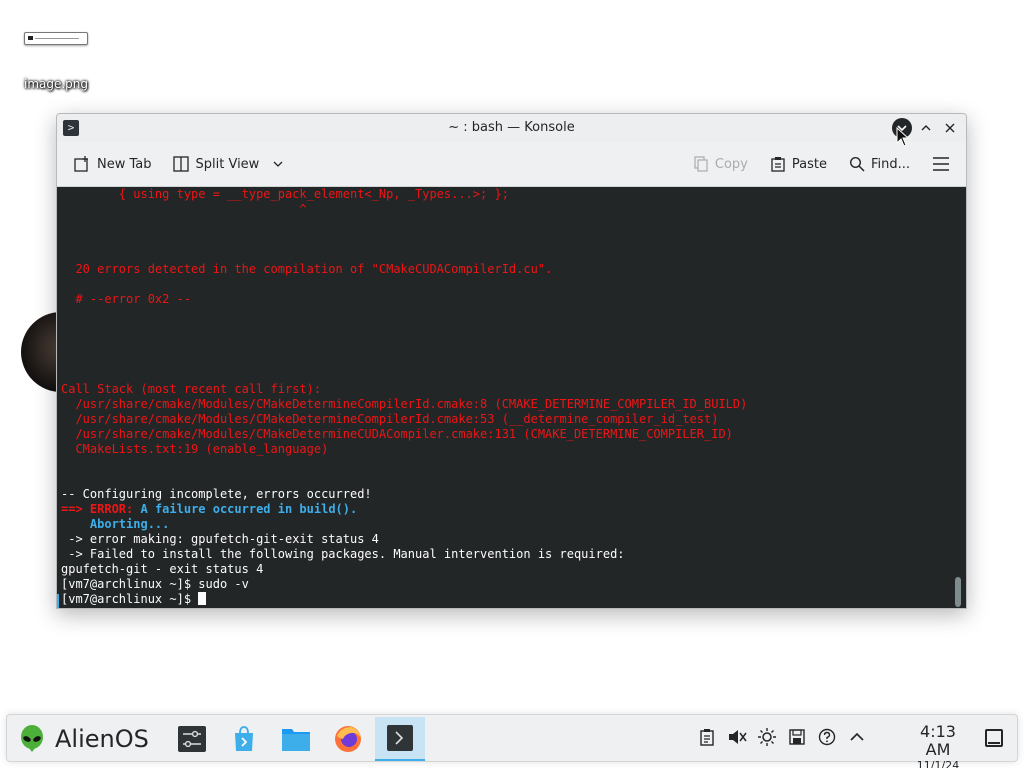 The image size is (1024, 768). Describe the element at coordinates (809, 164) in the screenshot. I see `paste-label: Paste` at that location.